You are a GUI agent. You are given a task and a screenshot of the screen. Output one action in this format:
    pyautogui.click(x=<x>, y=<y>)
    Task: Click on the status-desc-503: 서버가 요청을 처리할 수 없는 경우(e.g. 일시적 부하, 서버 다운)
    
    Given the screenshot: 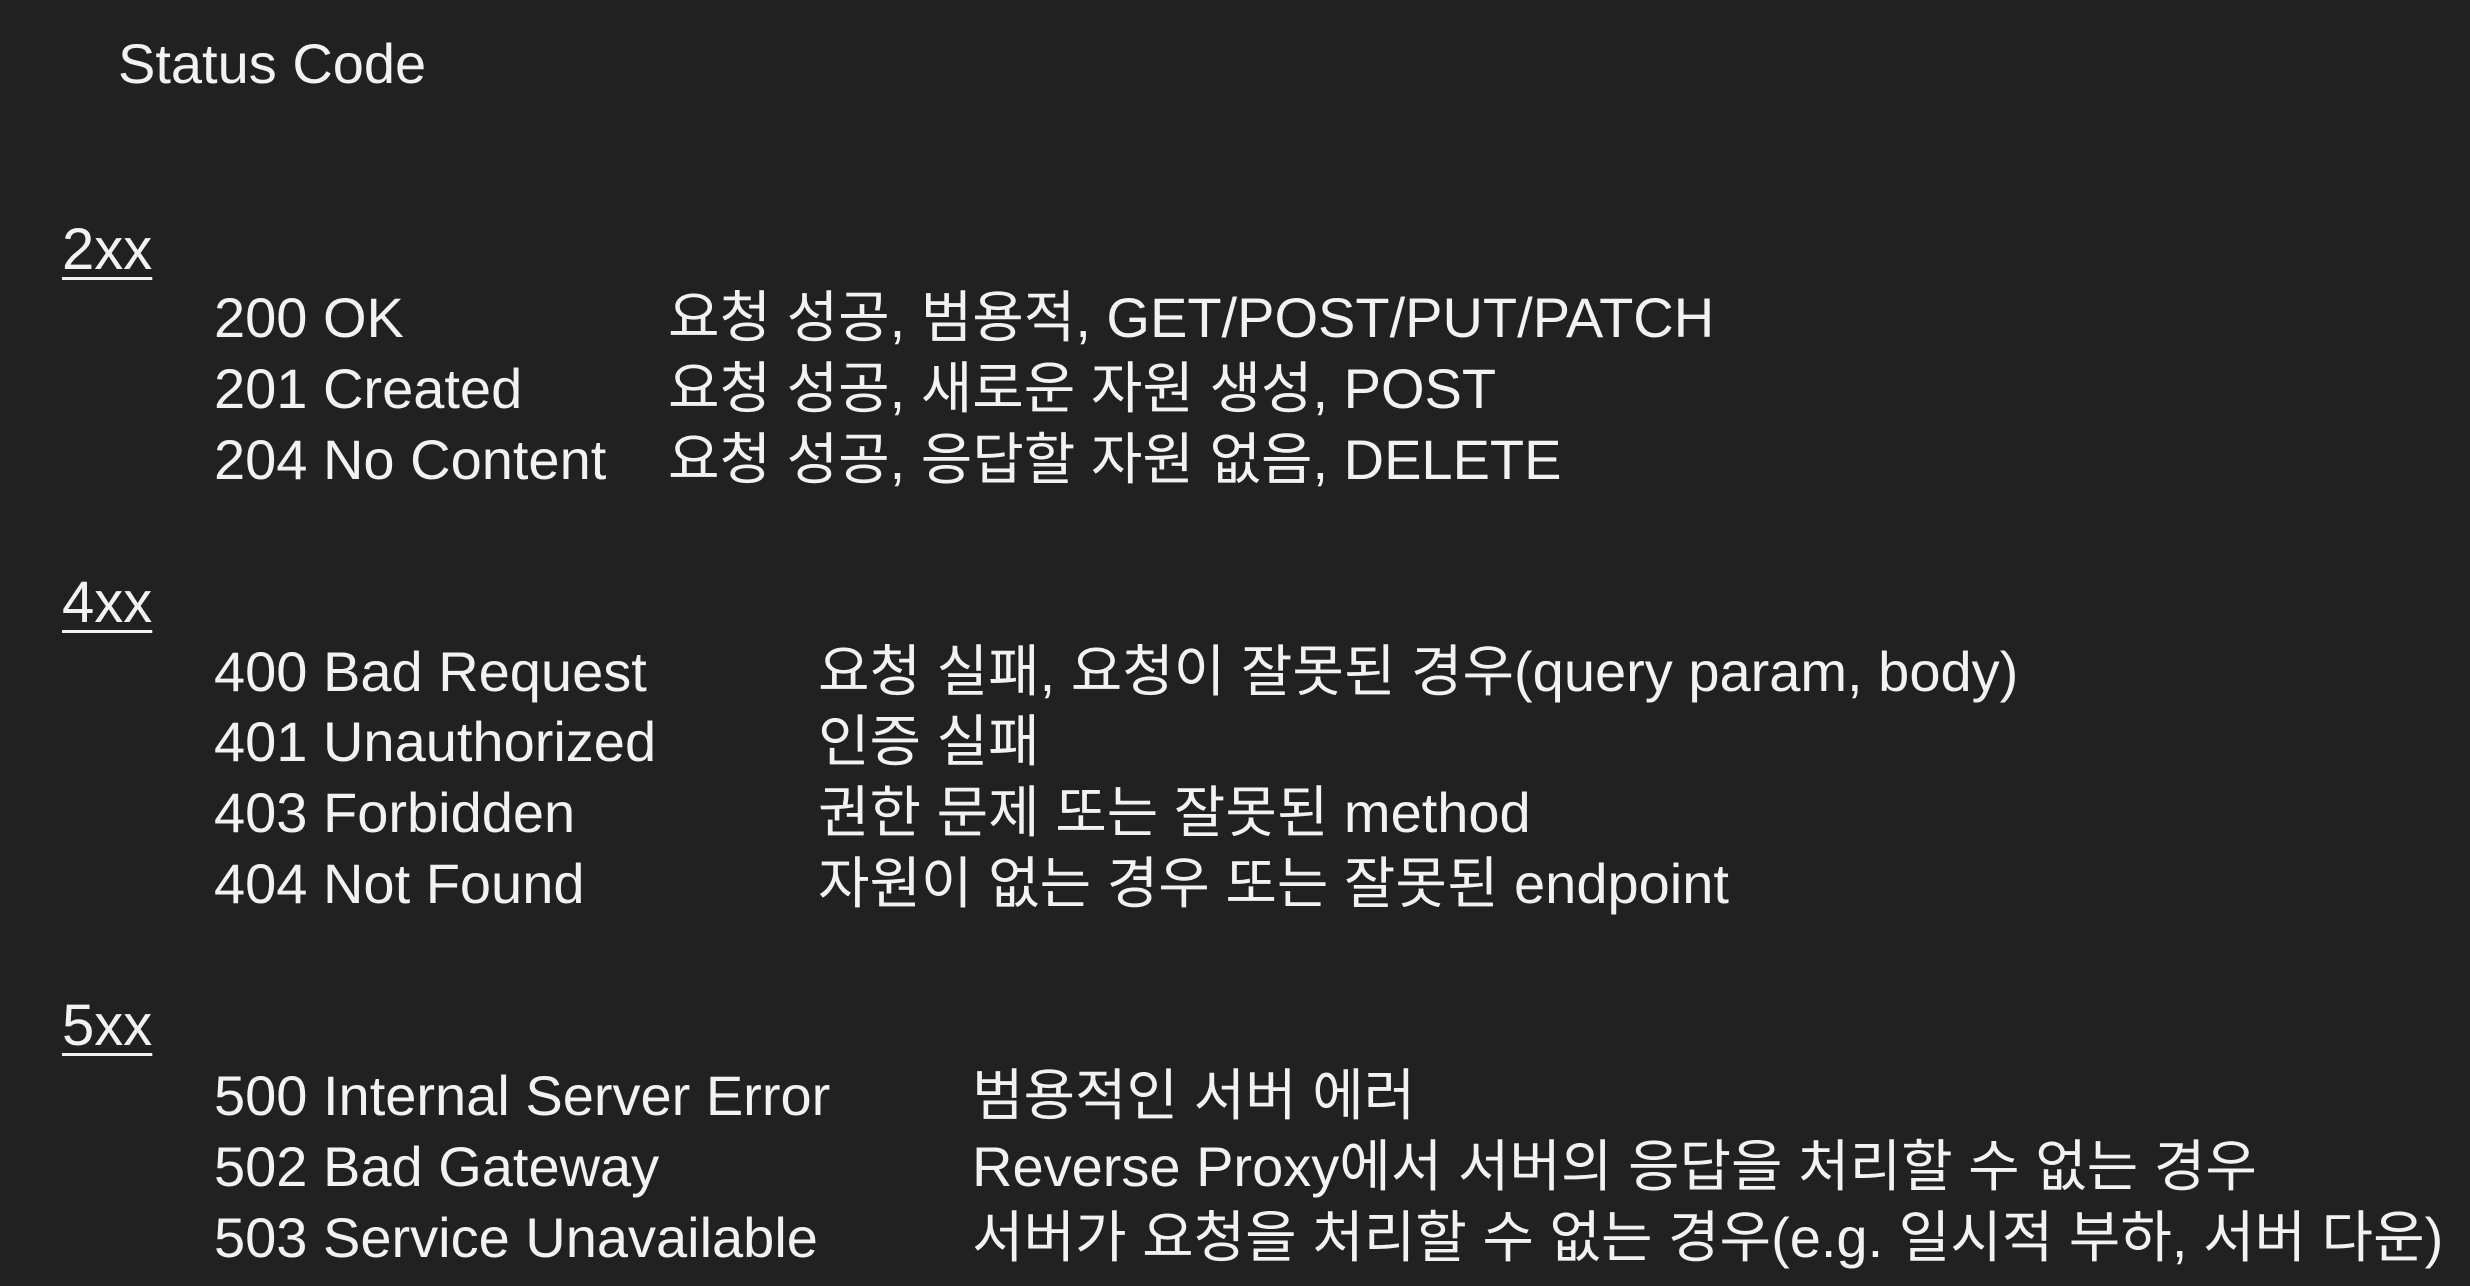 What is the action you would take?
    pyautogui.click(x=1708, y=1237)
    